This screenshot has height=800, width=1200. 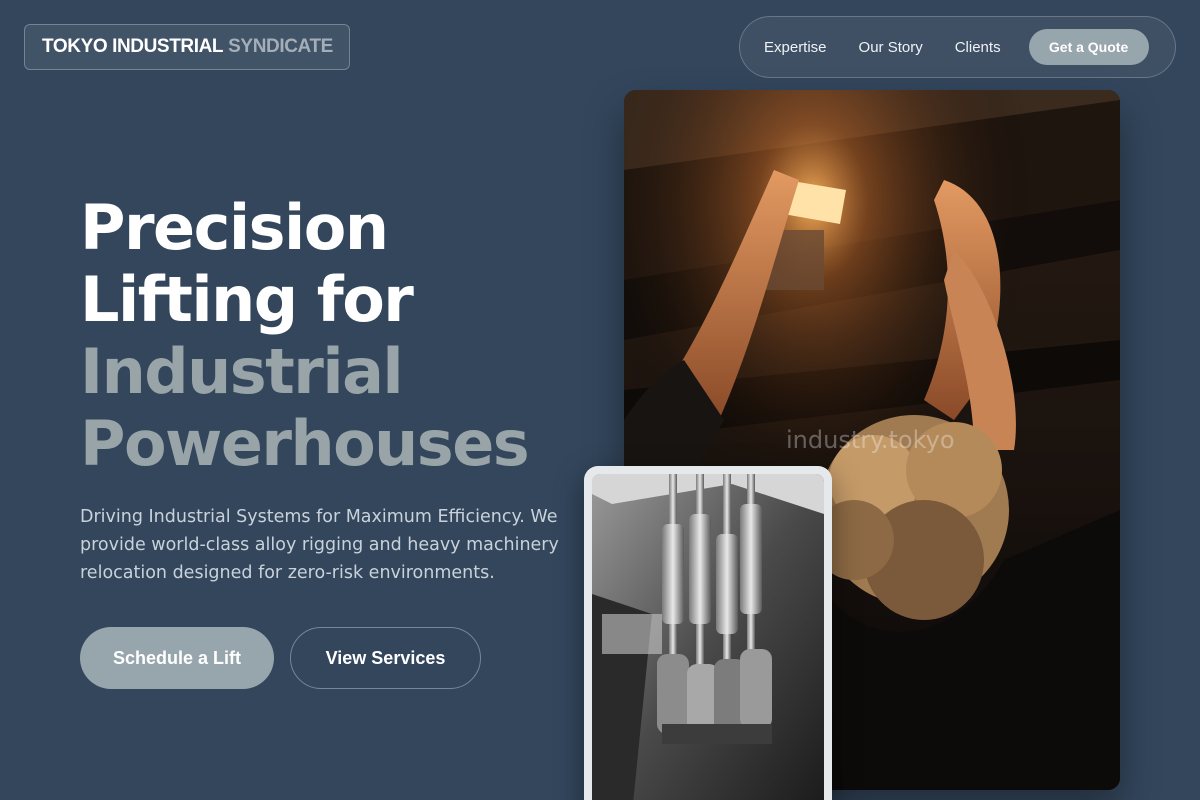 What do you see at coordinates (234, 227) in the screenshot?
I see `headline-line-1: Precision` at bounding box center [234, 227].